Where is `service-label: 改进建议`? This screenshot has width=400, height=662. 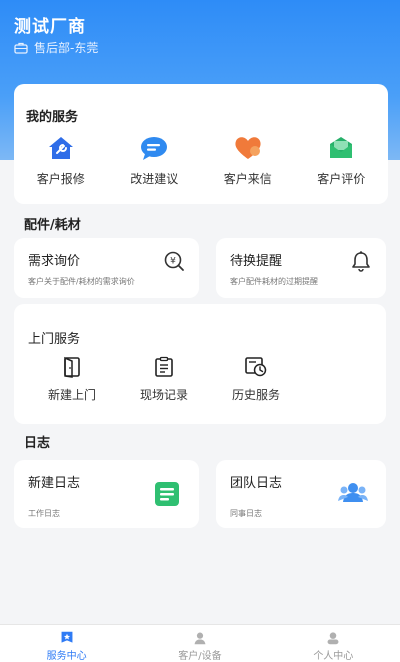 service-label: 改进建议 is located at coordinates (154, 179).